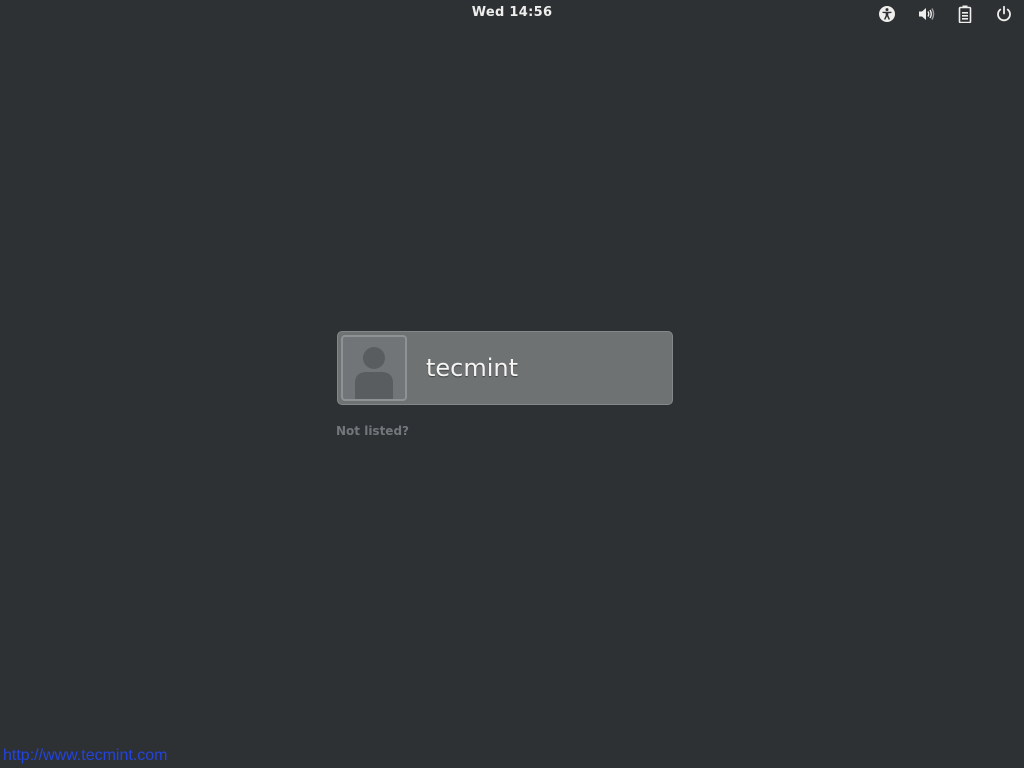  I want to click on clock: Wed 14:56, so click(512, 12).